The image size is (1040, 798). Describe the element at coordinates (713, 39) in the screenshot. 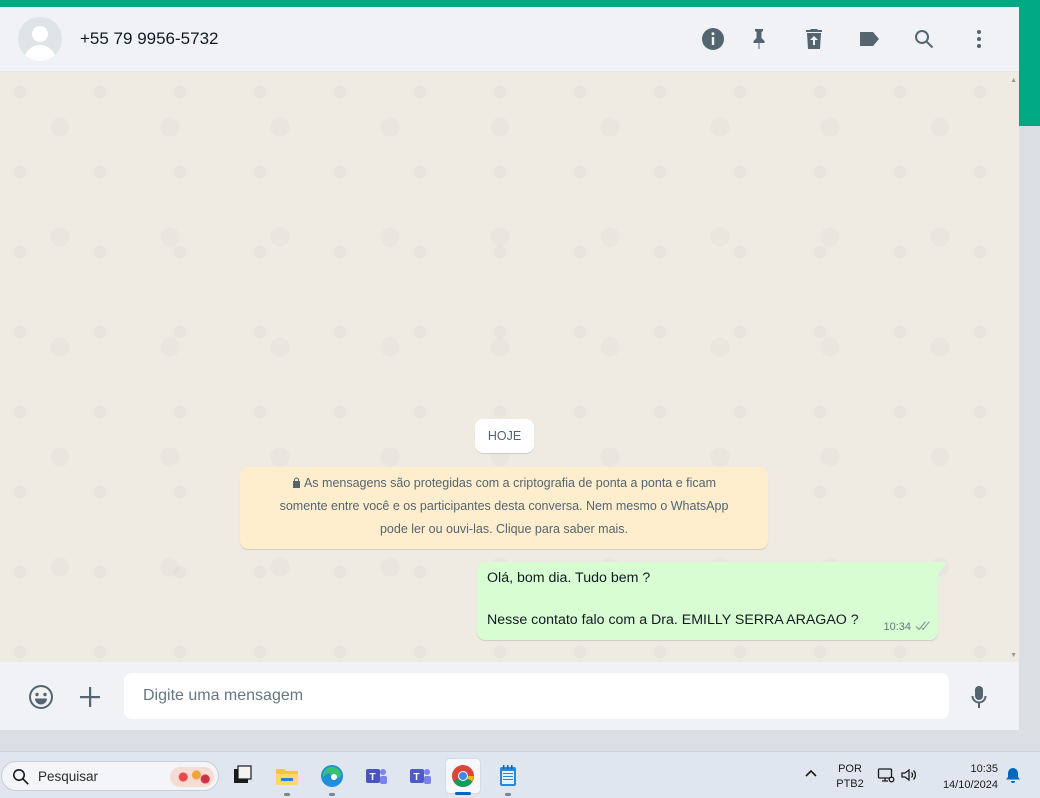

I see `info-icon` at that location.